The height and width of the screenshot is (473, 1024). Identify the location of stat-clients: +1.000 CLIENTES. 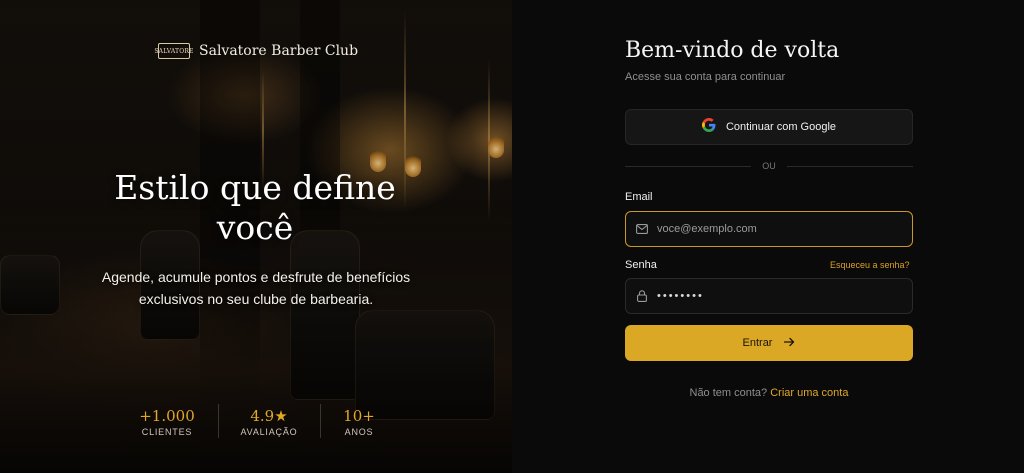
(167, 422).